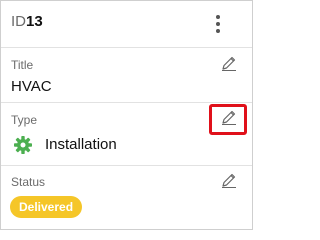 This screenshot has width=320, height=240. Describe the element at coordinates (228, 119) in the screenshot. I see `edit-highlight-box` at that location.